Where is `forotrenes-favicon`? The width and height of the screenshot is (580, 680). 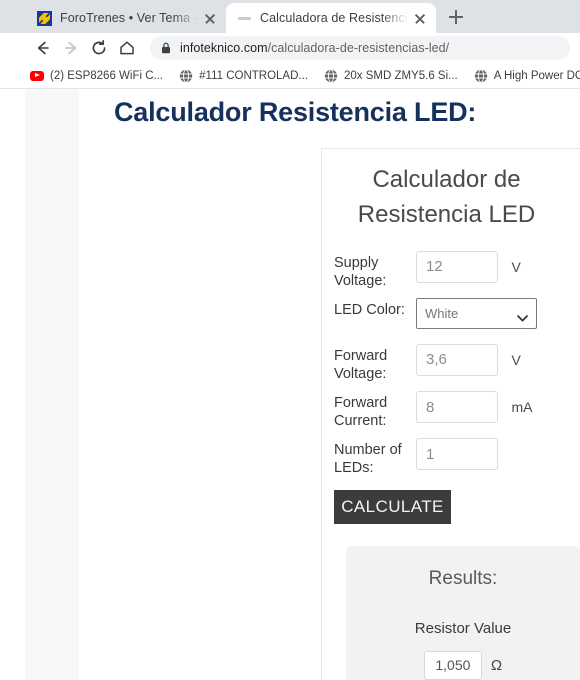
forotrenes-favicon is located at coordinates (44, 18).